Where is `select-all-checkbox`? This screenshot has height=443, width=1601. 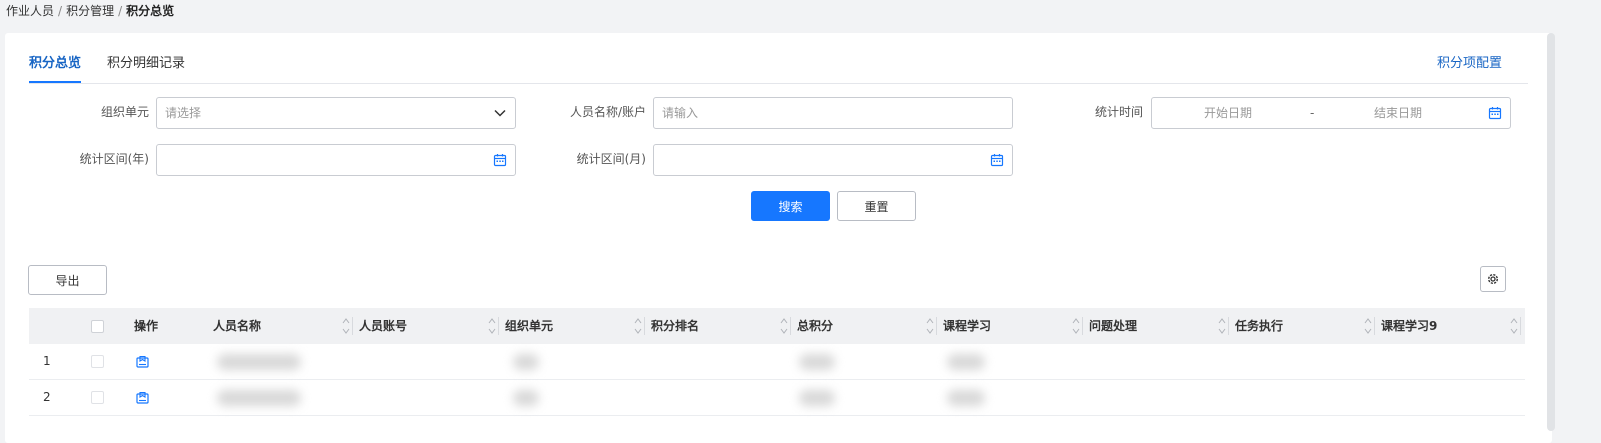 select-all-checkbox is located at coordinates (97, 326).